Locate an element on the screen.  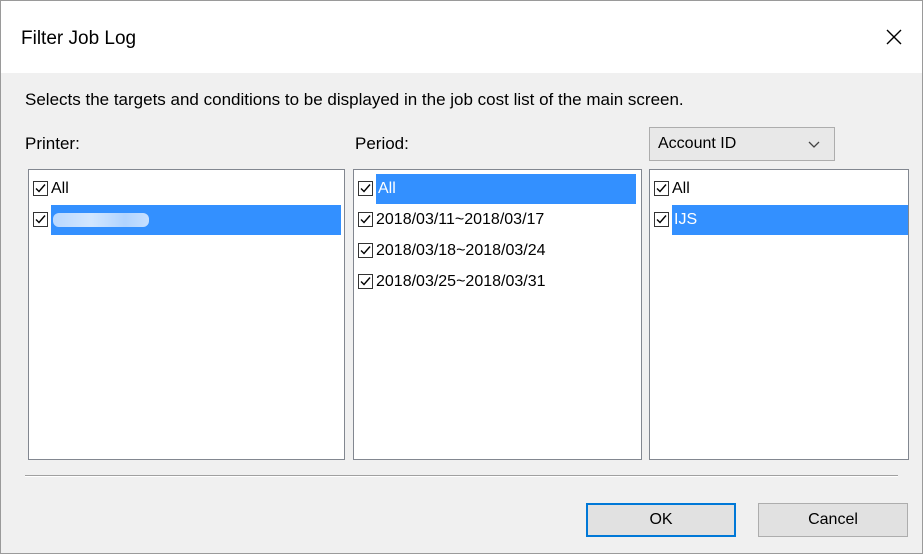
cancel-button: Cancel is located at coordinates (833, 520).